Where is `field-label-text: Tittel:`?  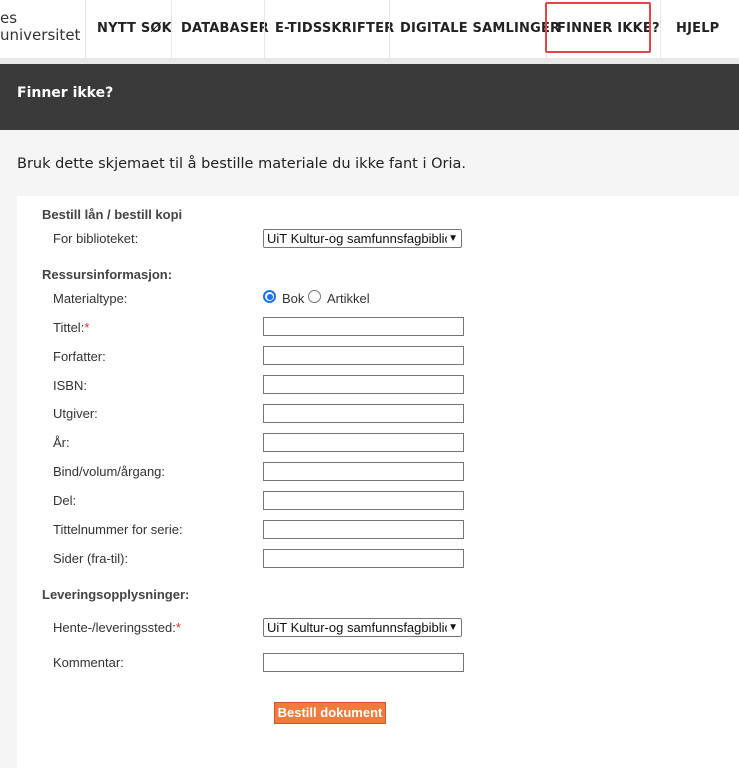
field-label-text: Tittel: is located at coordinates (69, 327).